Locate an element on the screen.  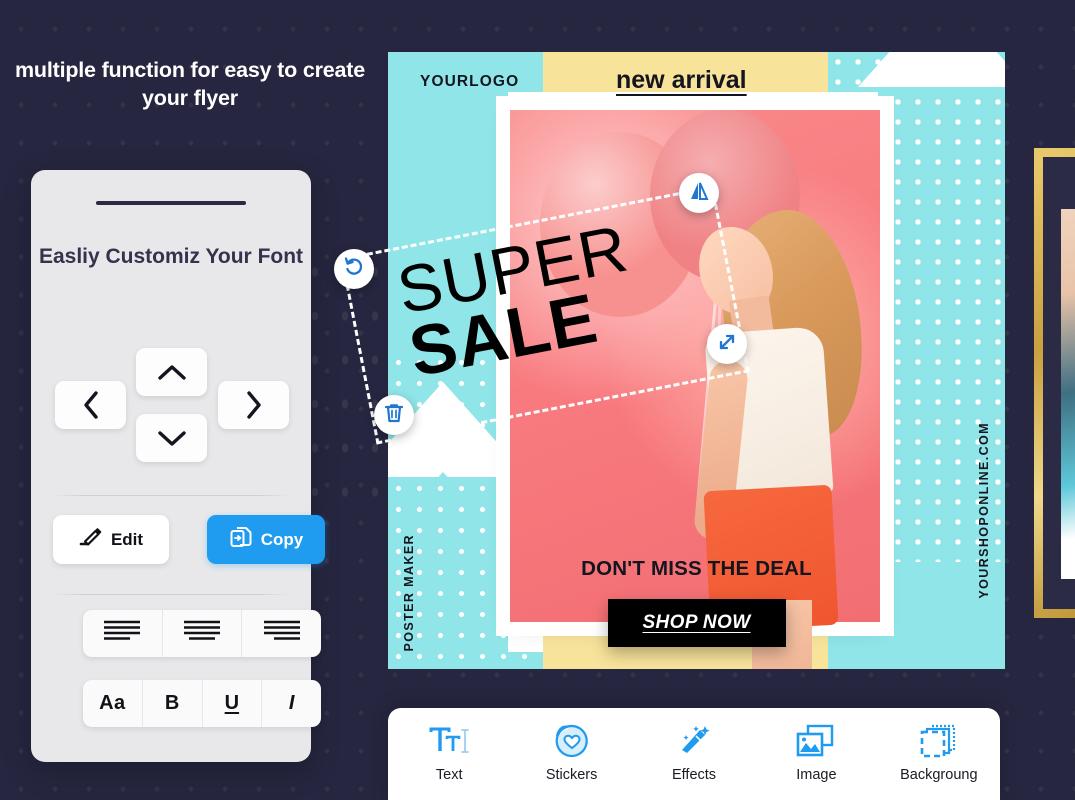
panel-divider-top is located at coordinates (171, 495).